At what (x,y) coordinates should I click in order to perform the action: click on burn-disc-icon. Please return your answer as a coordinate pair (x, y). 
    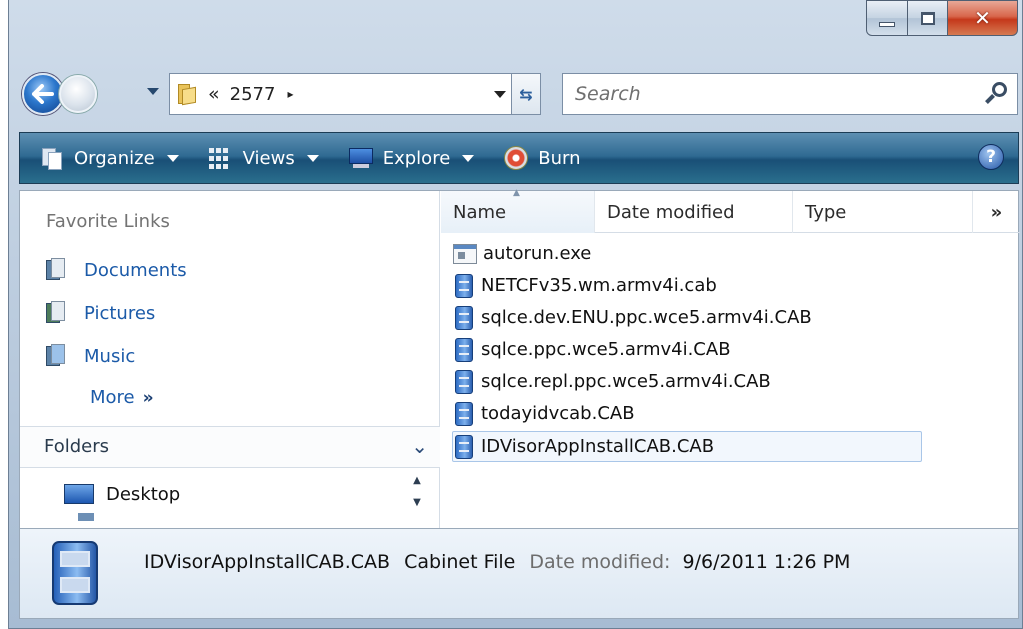
    Looking at the image, I should click on (516, 158).